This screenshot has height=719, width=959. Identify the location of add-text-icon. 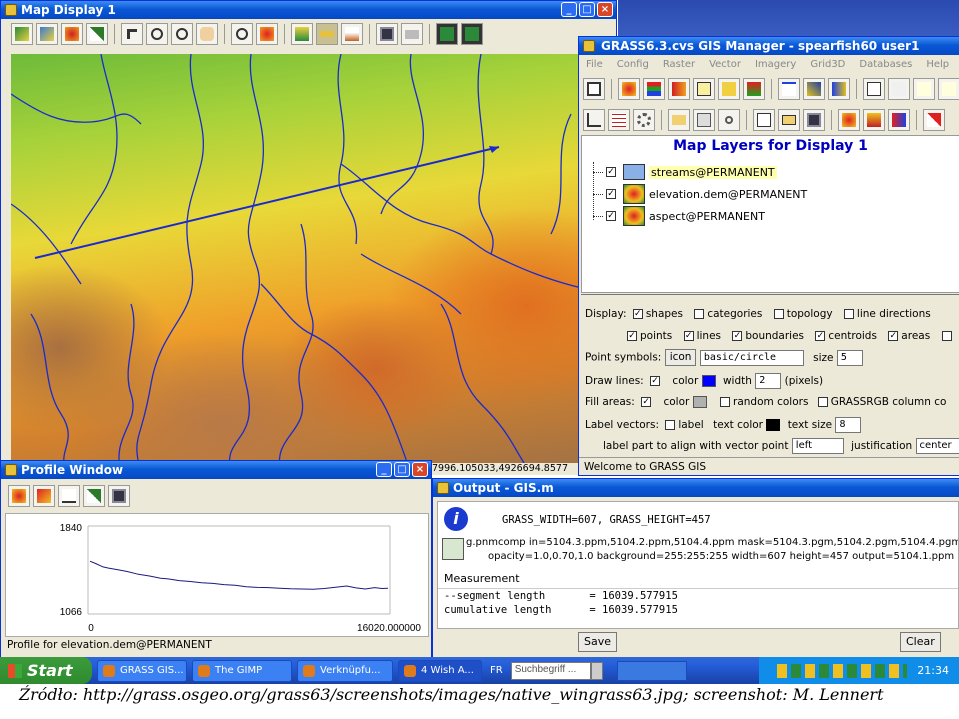
(899, 89).